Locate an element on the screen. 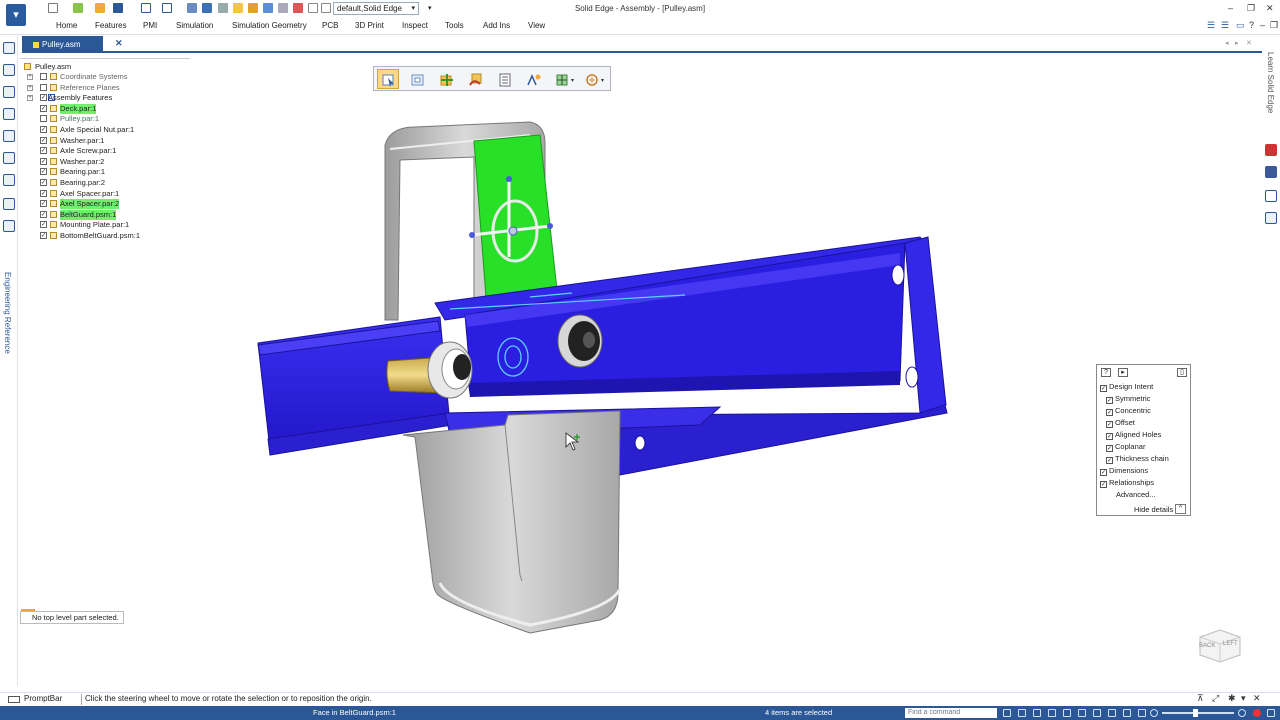 The height and width of the screenshot is (720, 1280). minimize-icon: – is located at coordinates (1230, 8).